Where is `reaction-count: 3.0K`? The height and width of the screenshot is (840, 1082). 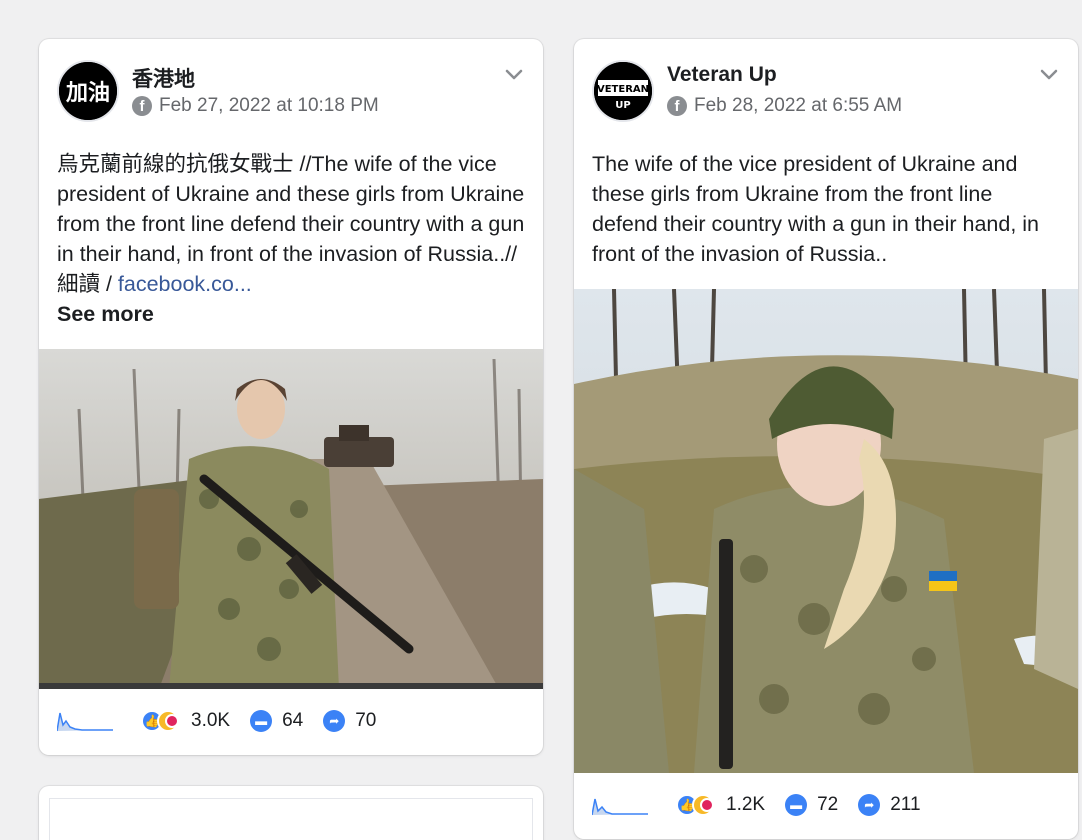
reaction-count: 3.0K is located at coordinates (211, 720).